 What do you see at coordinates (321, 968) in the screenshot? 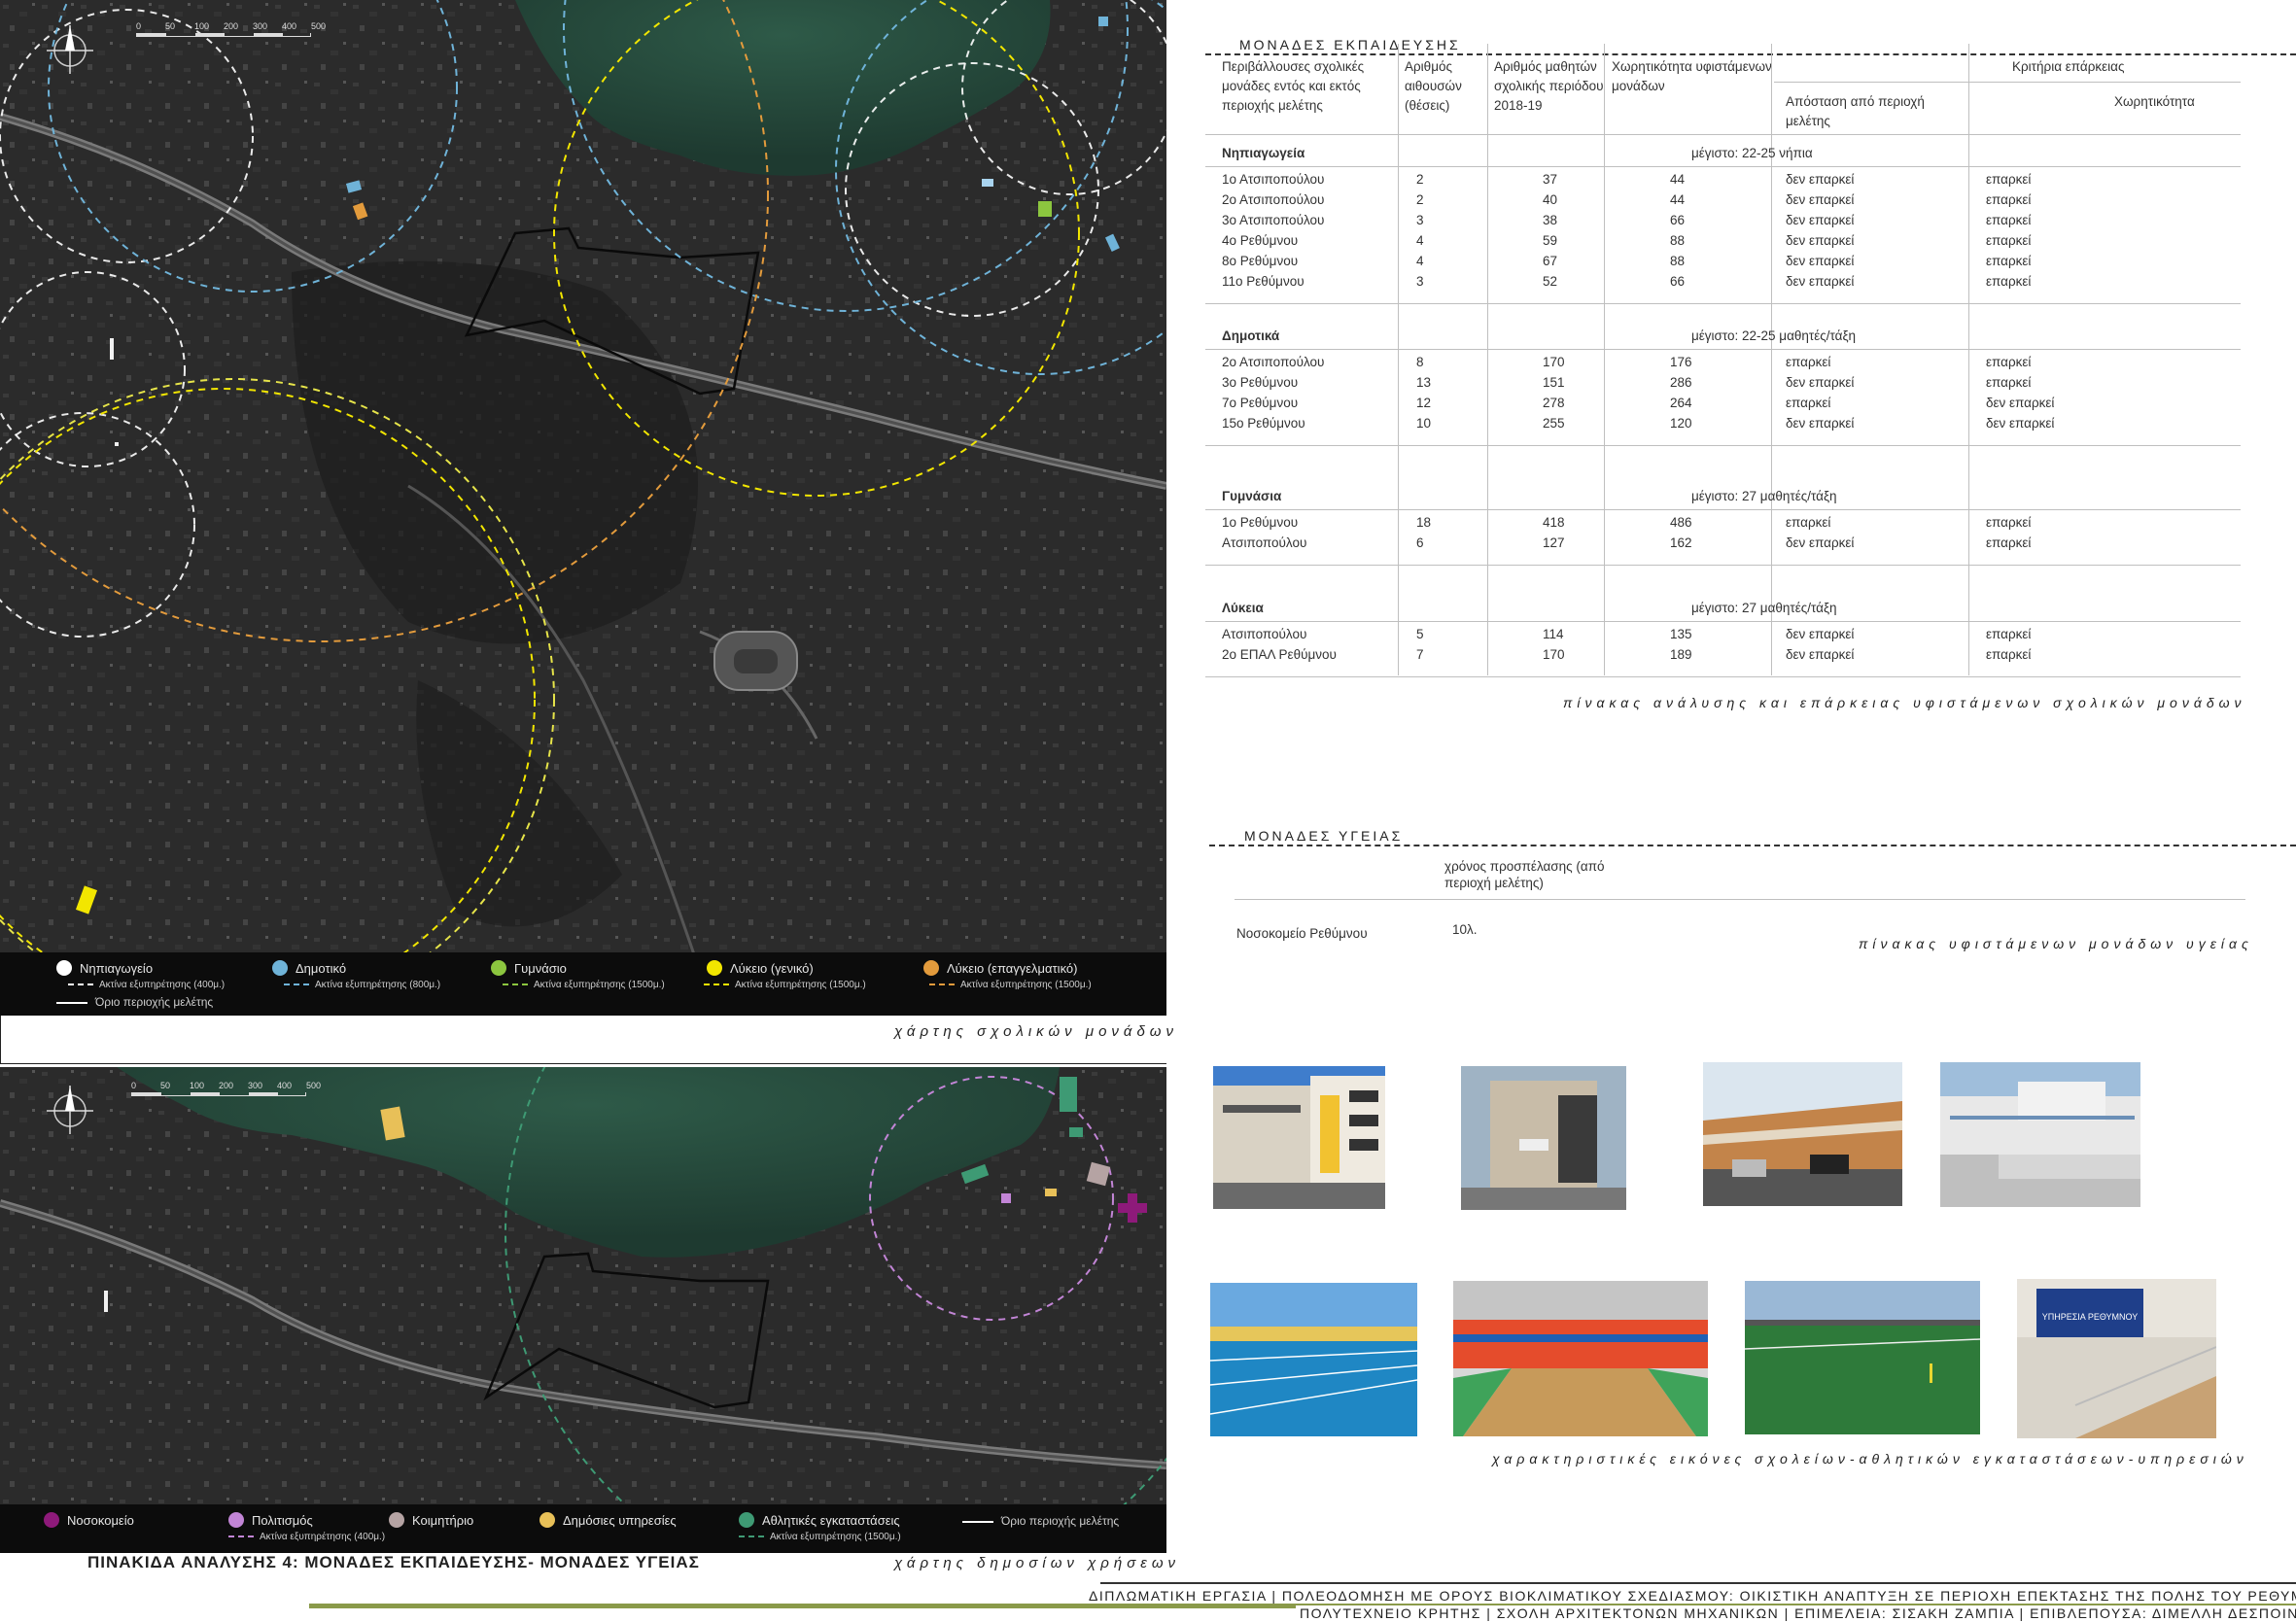
I see `legend-label: Δημοτικό` at bounding box center [321, 968].